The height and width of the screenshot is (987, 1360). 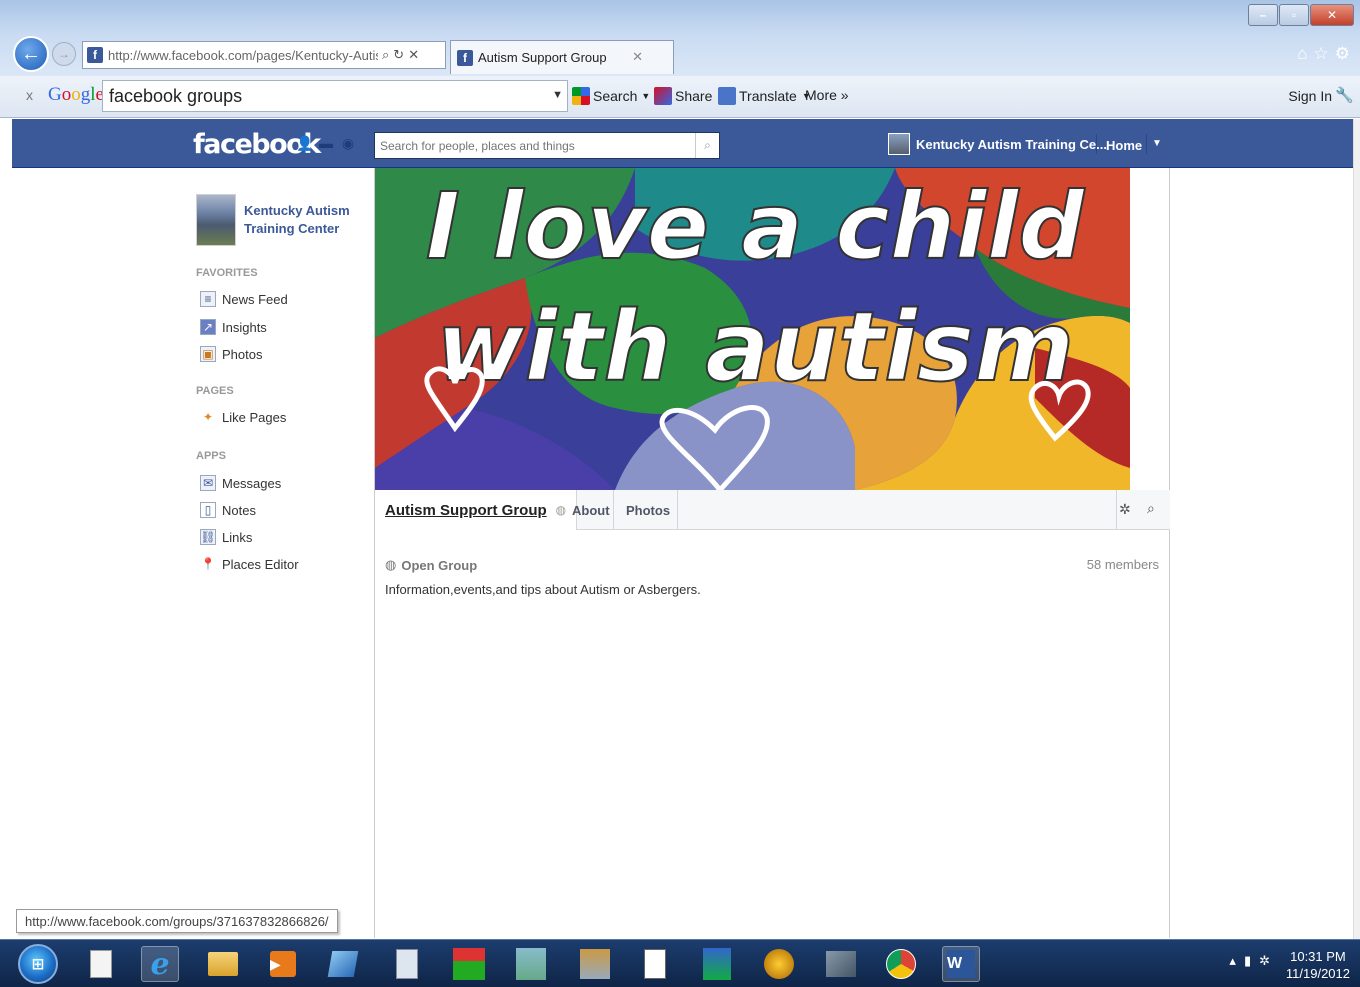 I want to click on translate-button: Translate ▼, so click(x=764, y=96).